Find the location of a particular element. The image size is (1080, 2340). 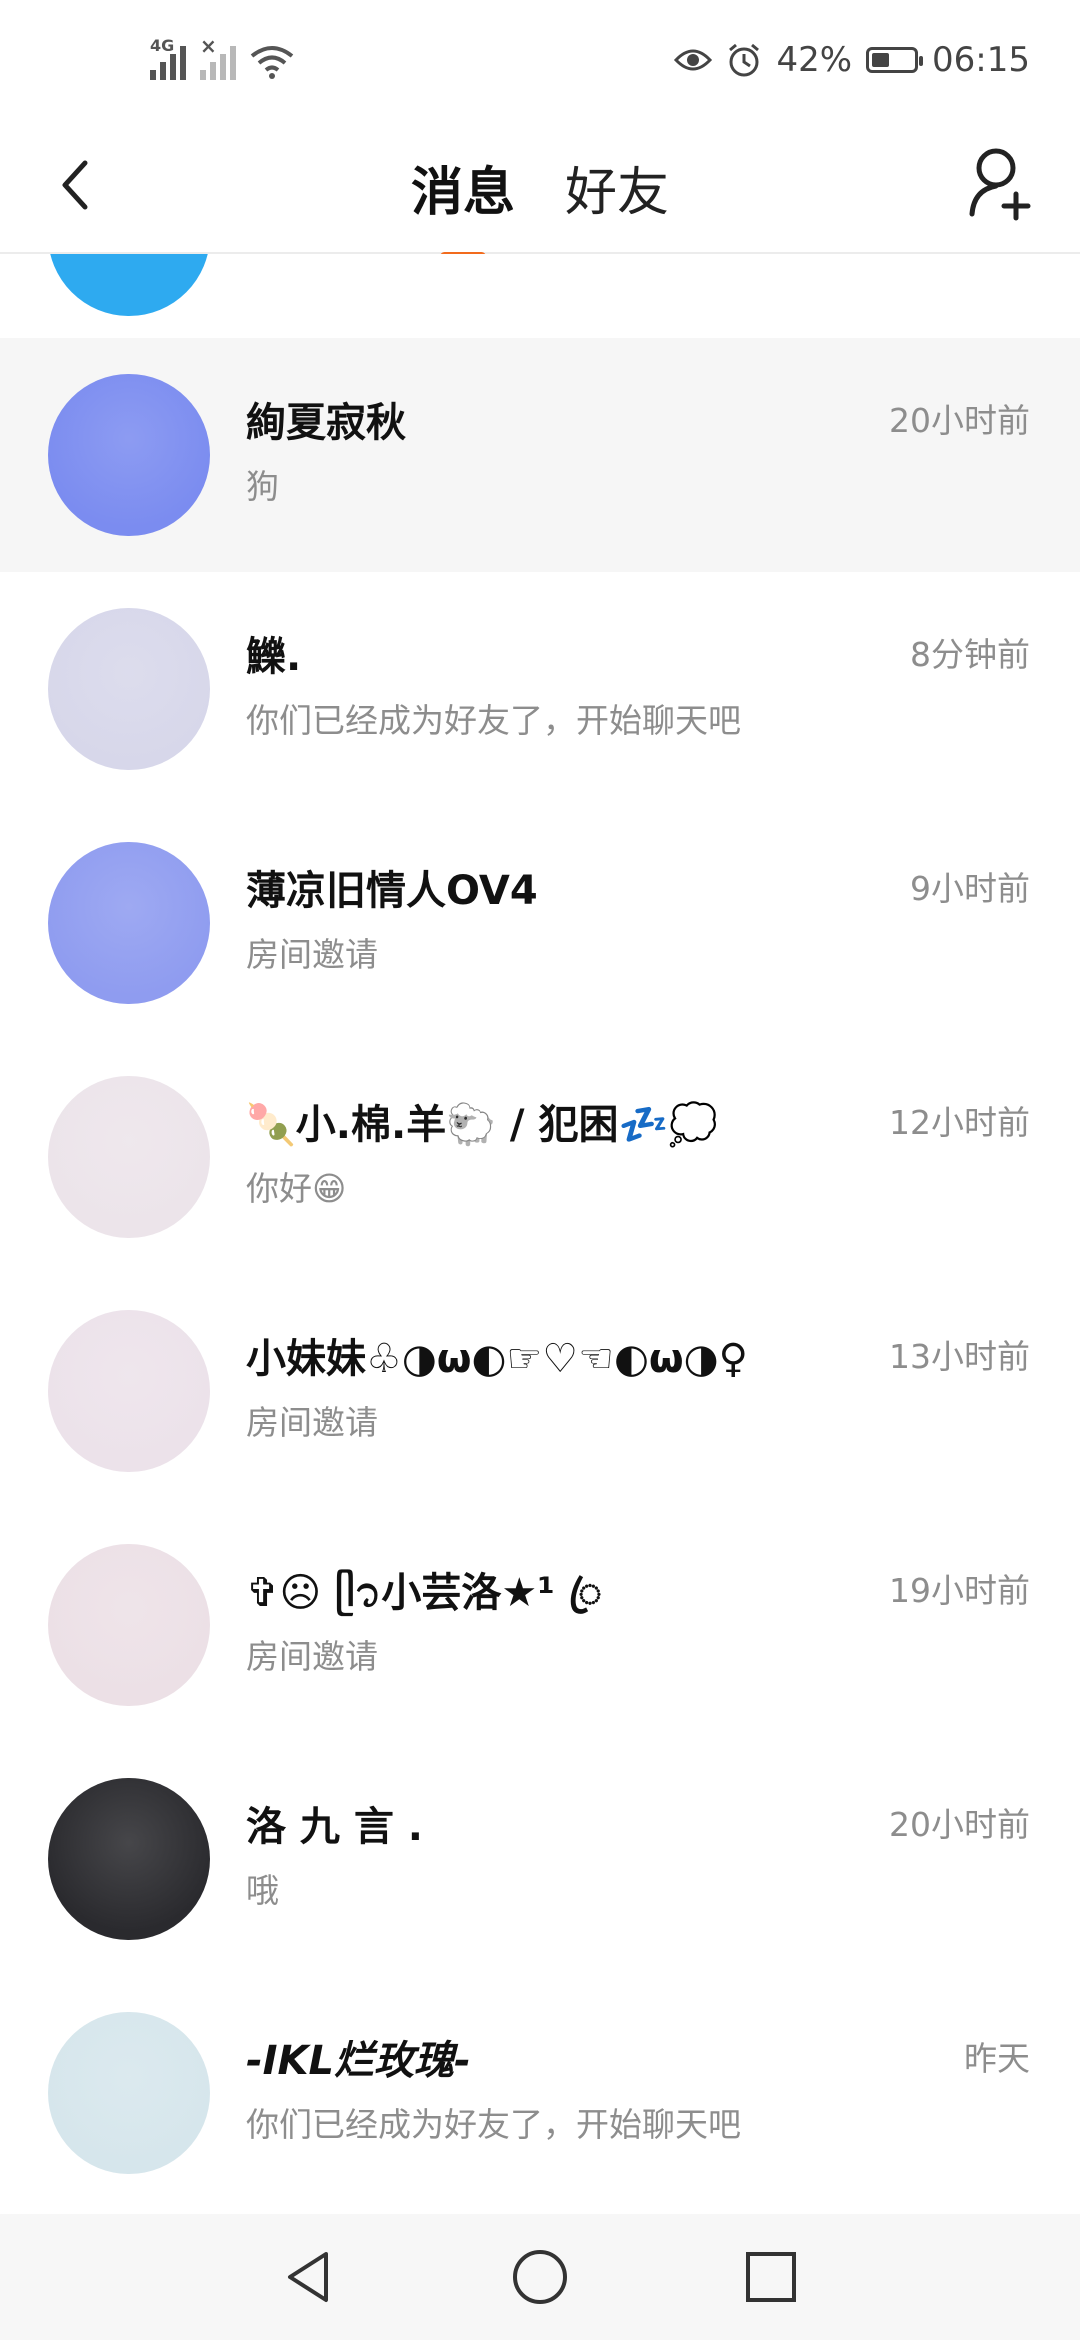

chat-list-item: 薄凉旧情人OV4 房间邀请 9小时前 is located at coordinates (540, 923).